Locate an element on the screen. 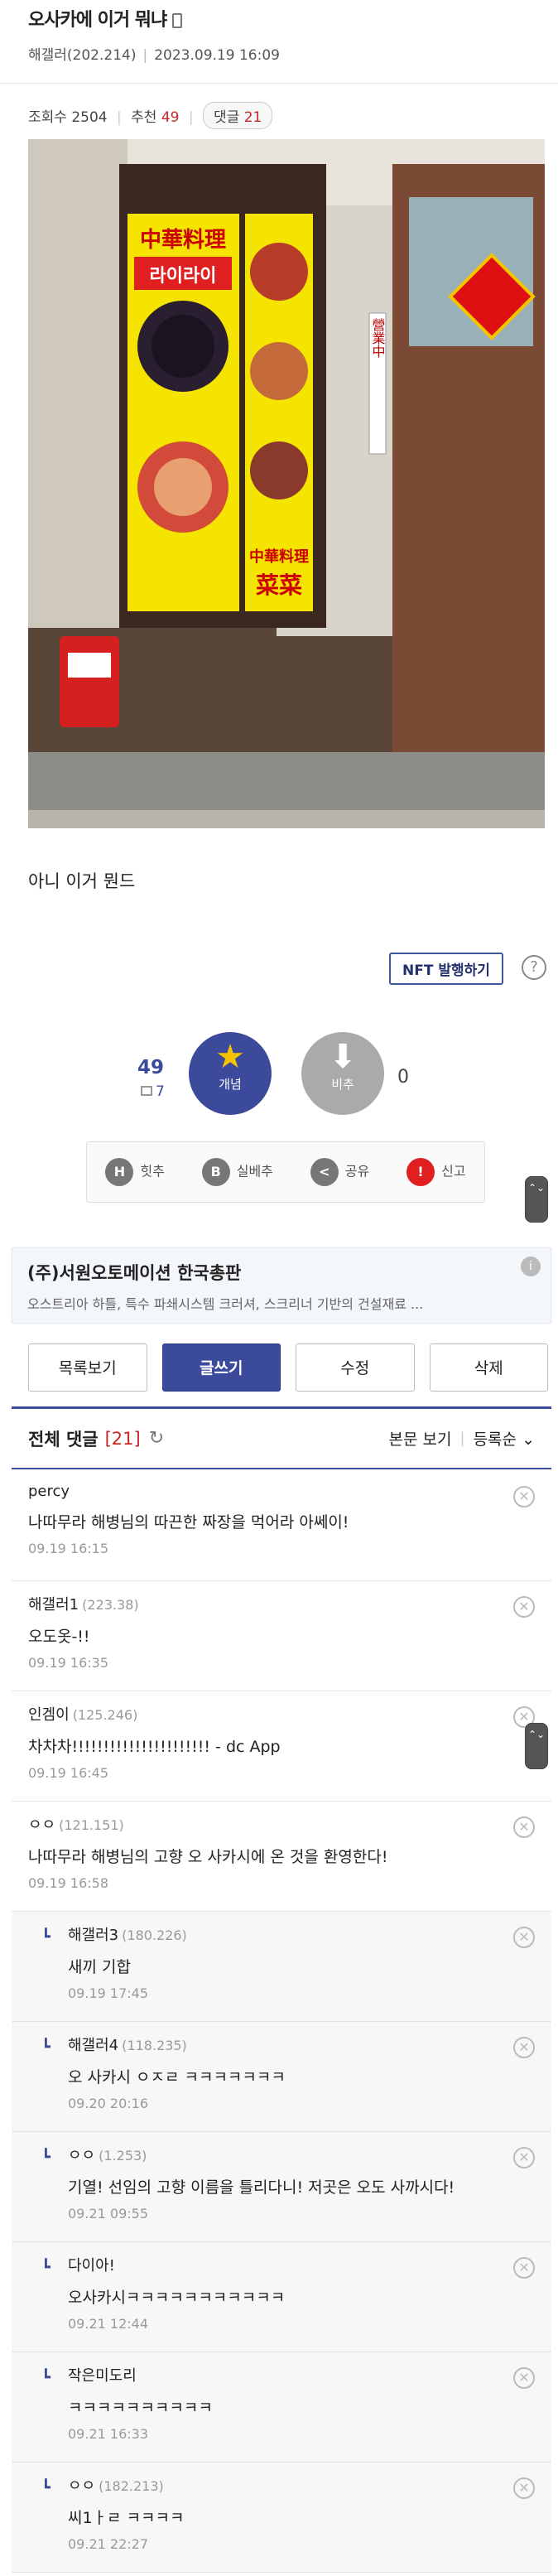 The height and width of the screenshot is (2576, 558). best-button: B 실베추 is located at coordinates (237, 1172).